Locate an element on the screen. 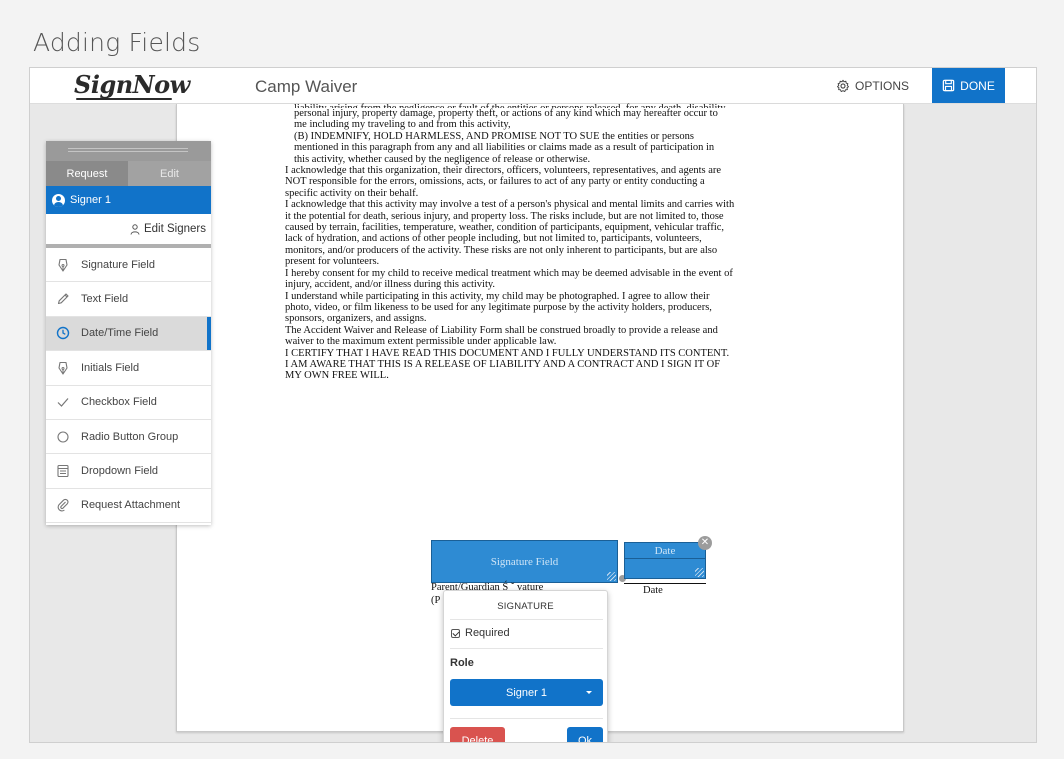 The height and width of the screenshot is (759, 1064). caret-down-icon is located at coordinates (589, 692).